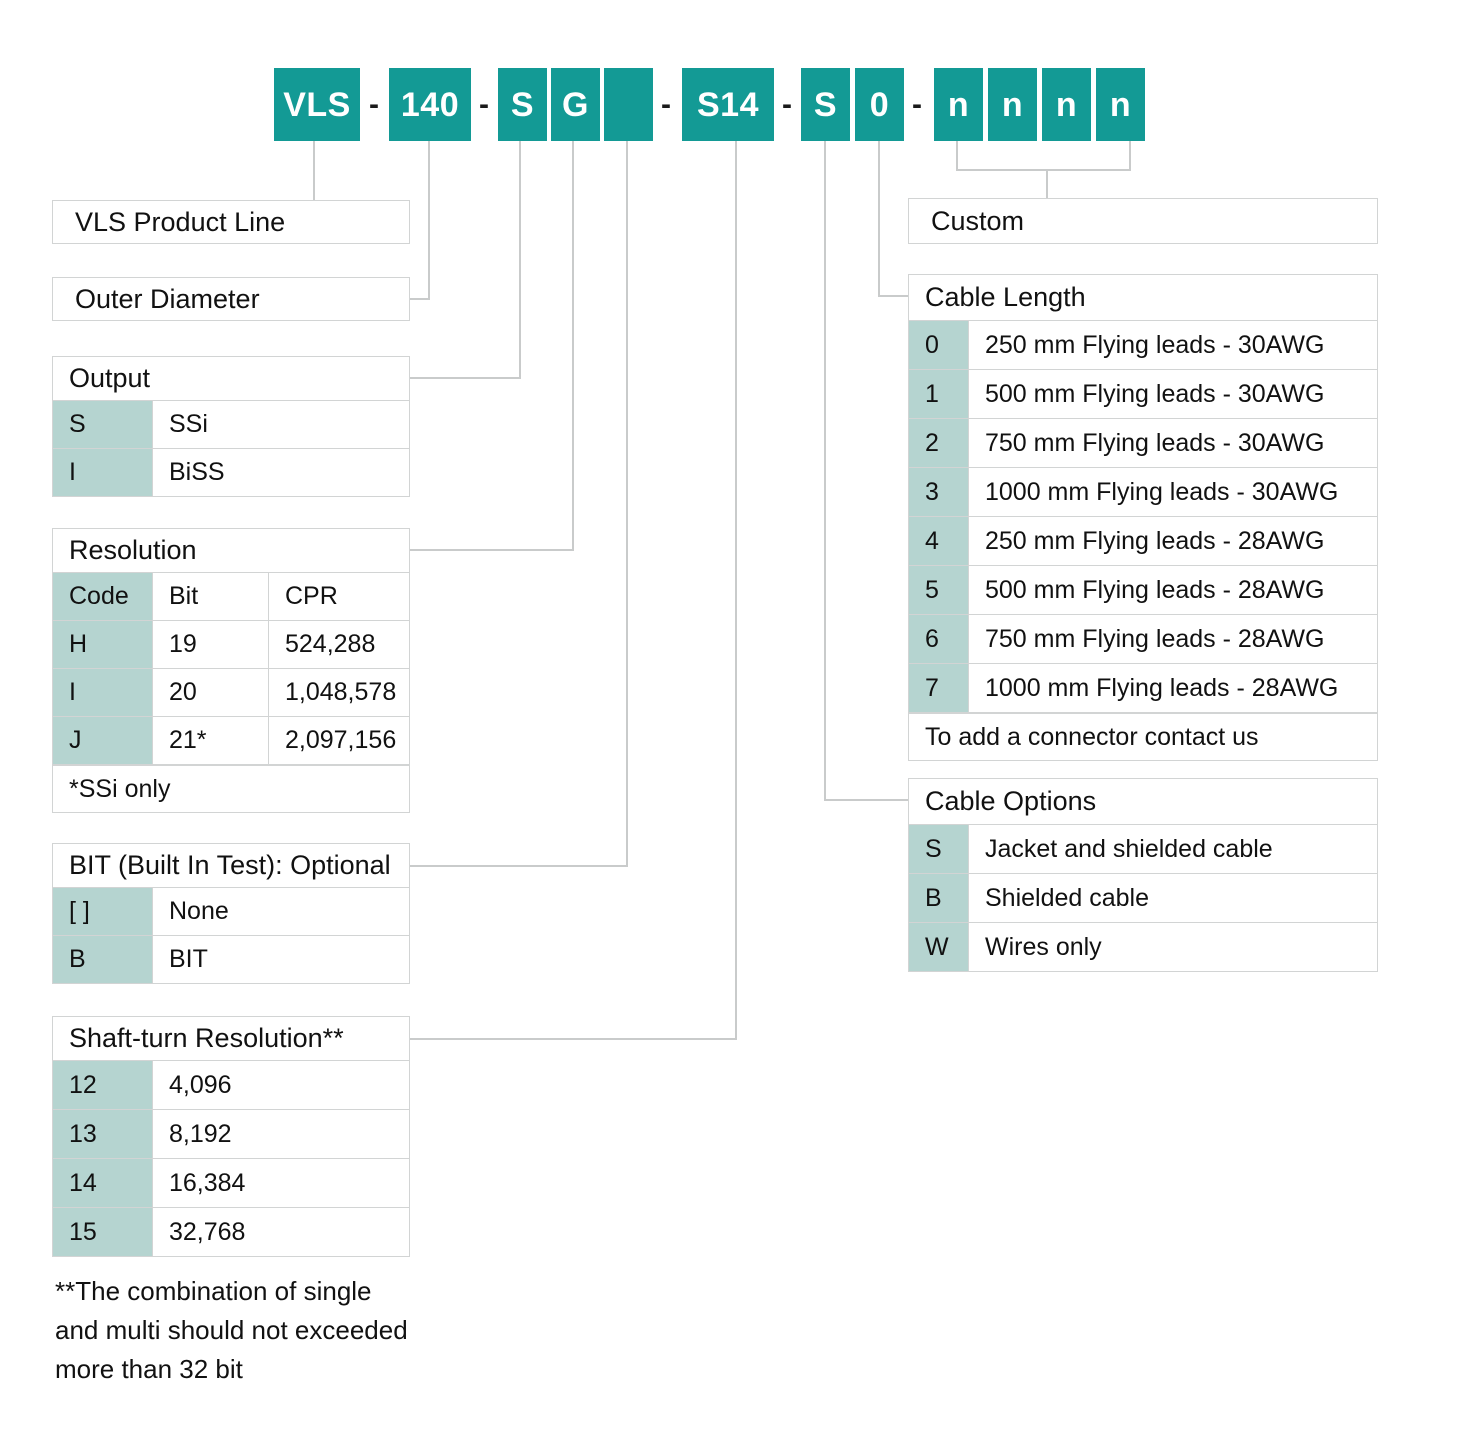 The height and width of the screenshot is (1445, 1457). I want to click on bit-code: [ ], so click(103, 911).